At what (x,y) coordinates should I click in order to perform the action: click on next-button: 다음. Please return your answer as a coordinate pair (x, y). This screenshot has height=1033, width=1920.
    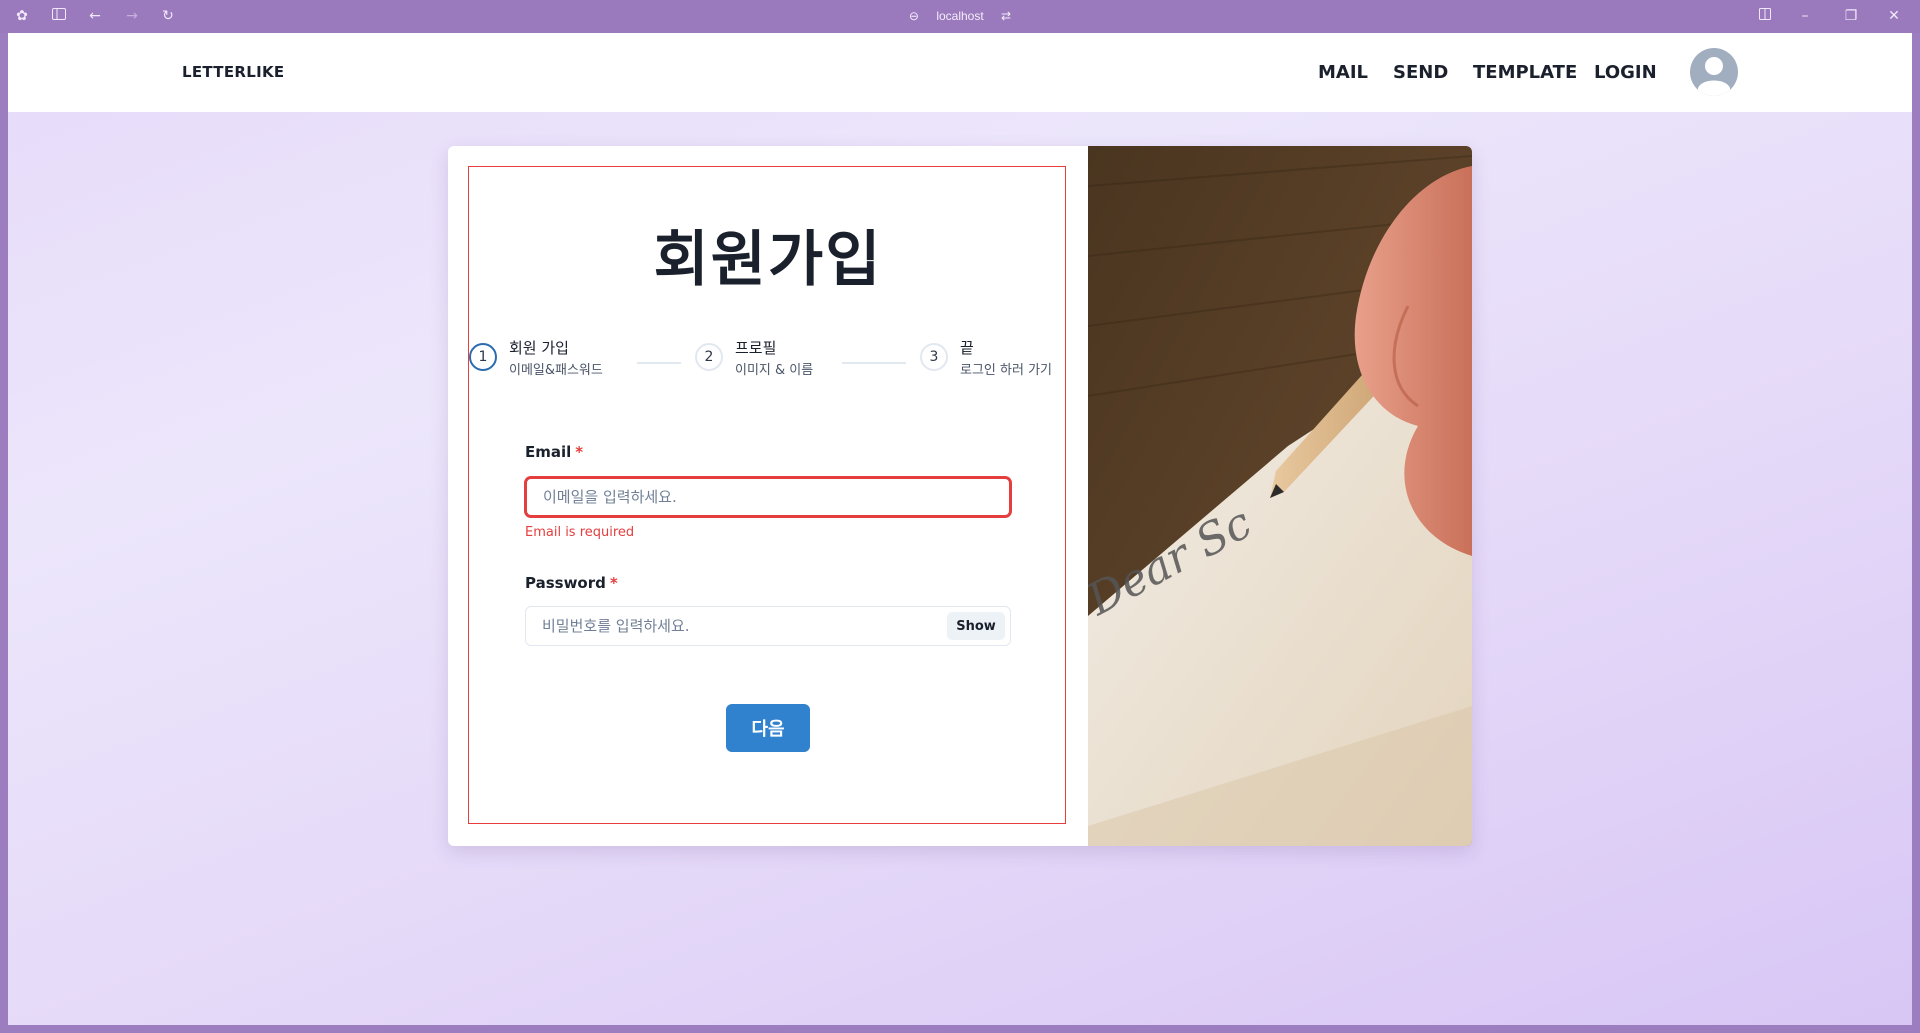
    Looking at the image, I should click on (768, 728).